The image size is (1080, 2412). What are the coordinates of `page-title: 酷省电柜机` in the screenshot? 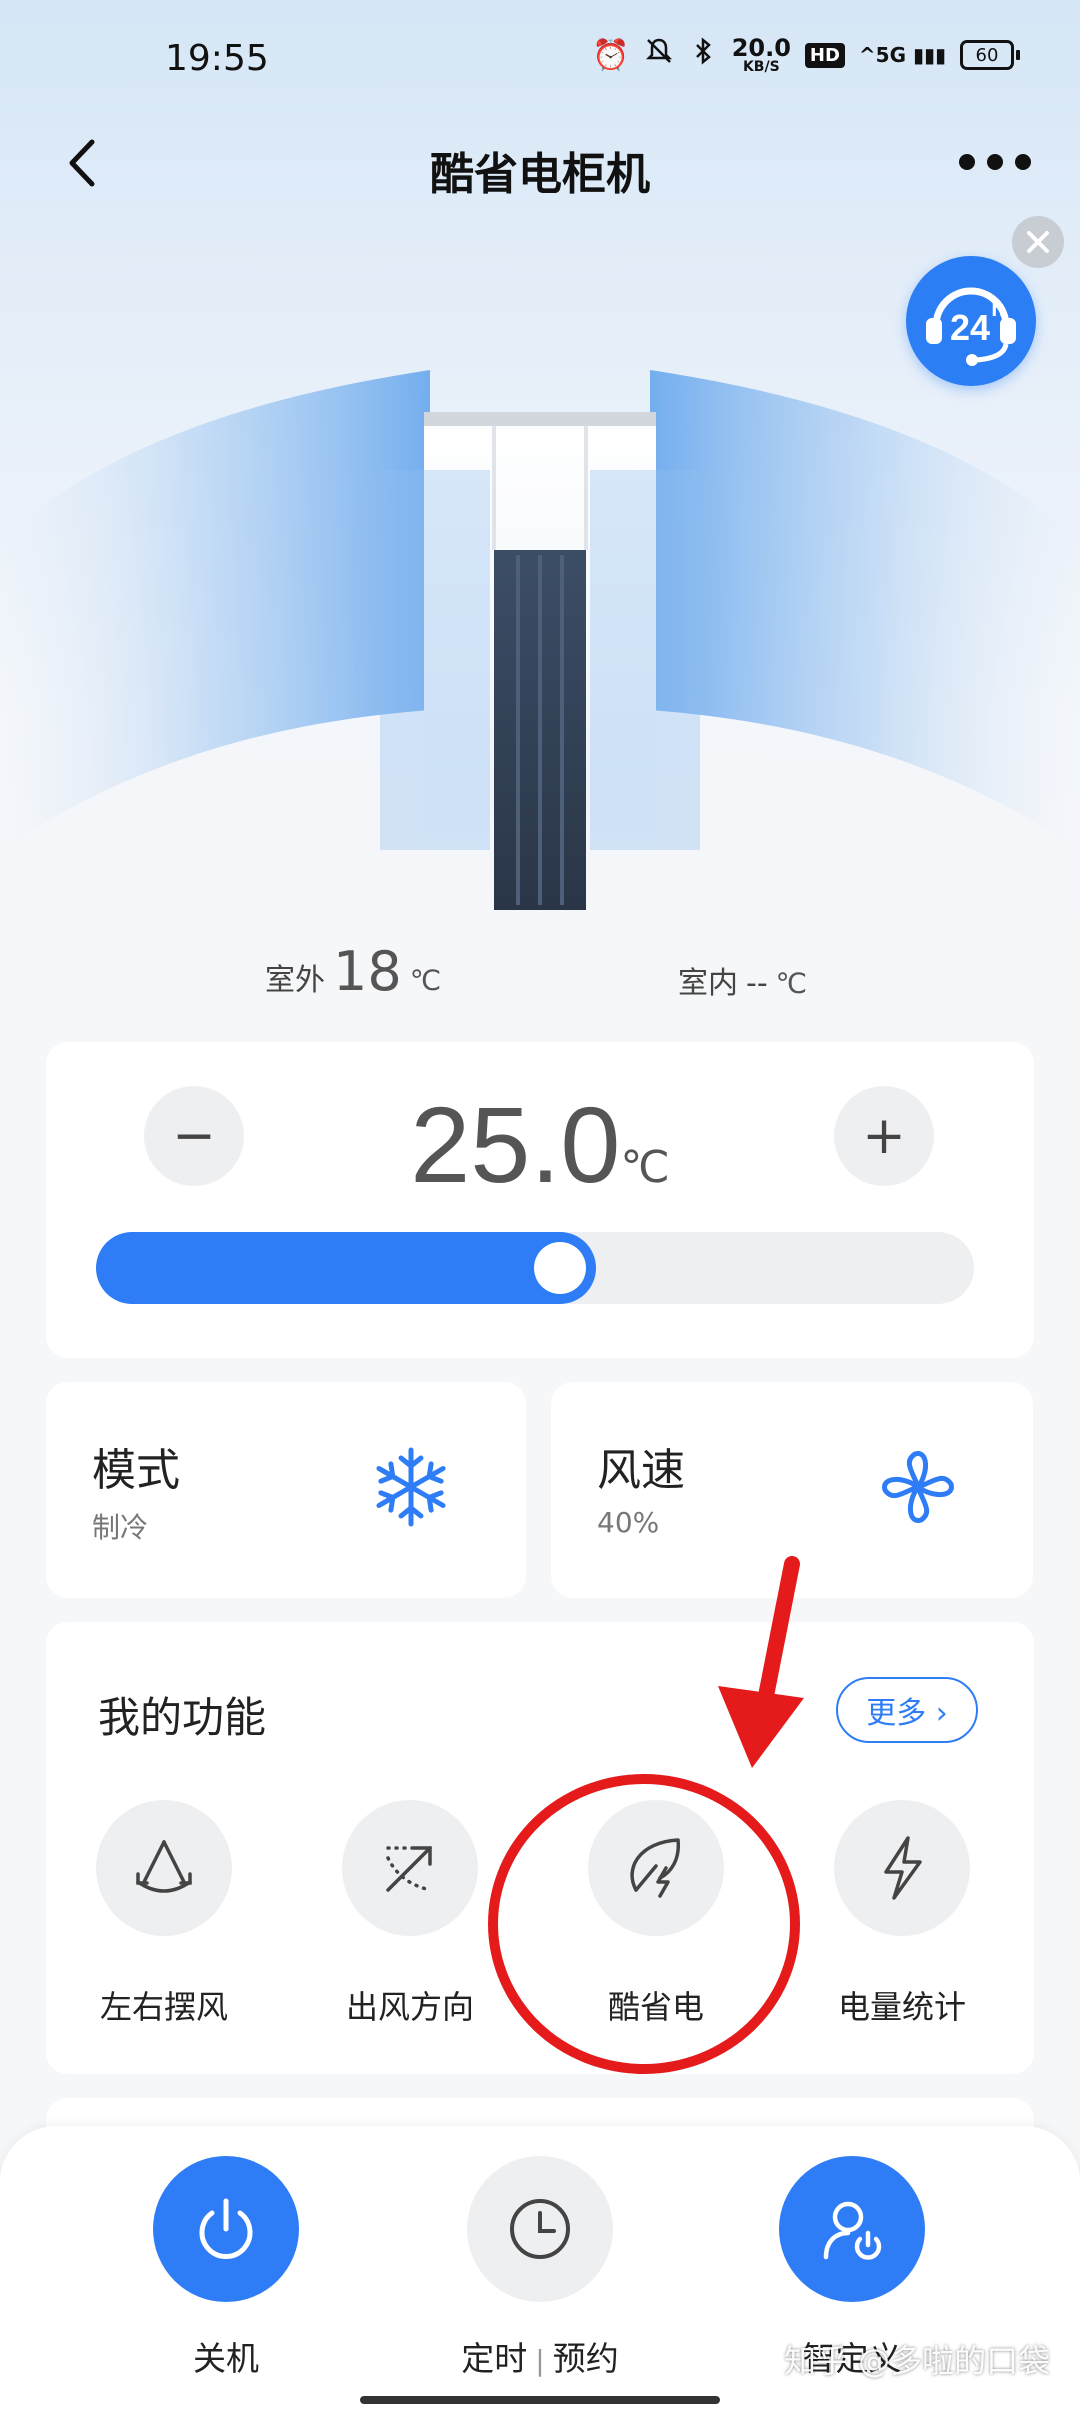 It's located at (540, 174).